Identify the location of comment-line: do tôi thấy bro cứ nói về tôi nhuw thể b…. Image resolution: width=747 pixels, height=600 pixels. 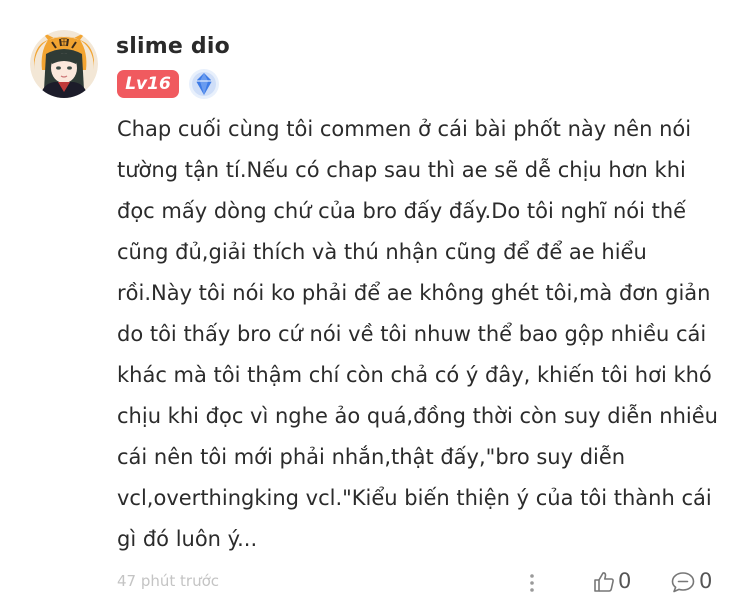
(412, 334).